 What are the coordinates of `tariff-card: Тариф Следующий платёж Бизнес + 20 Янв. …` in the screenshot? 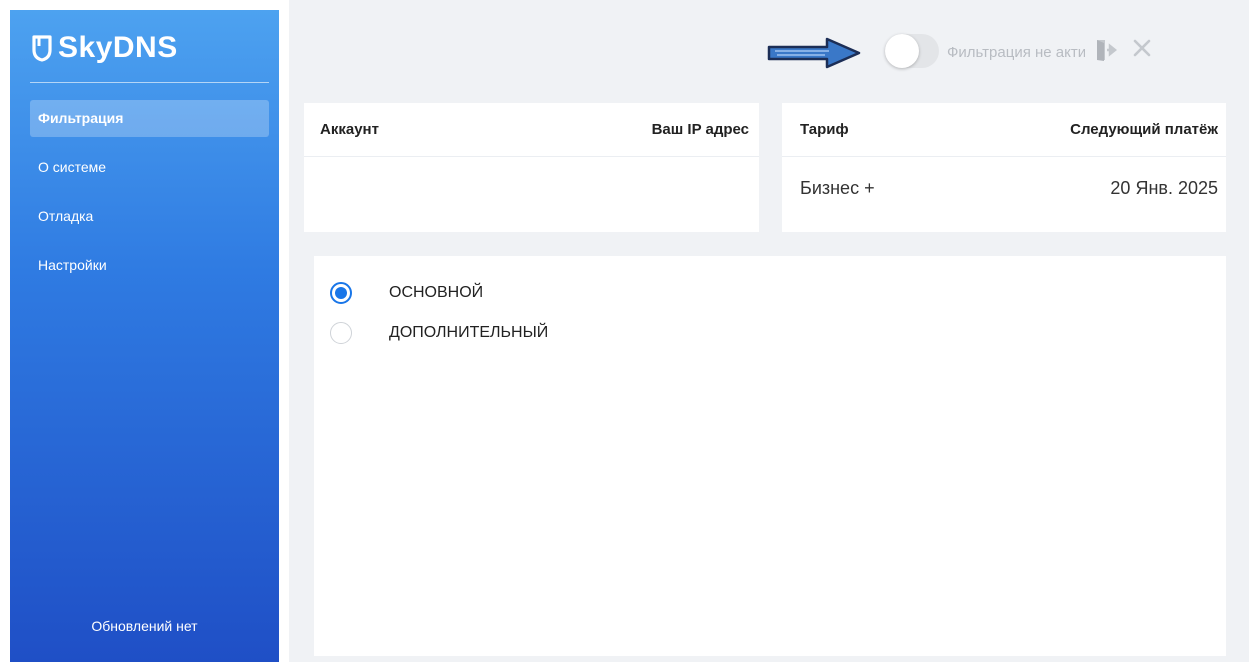 It's located at (1004, 167).